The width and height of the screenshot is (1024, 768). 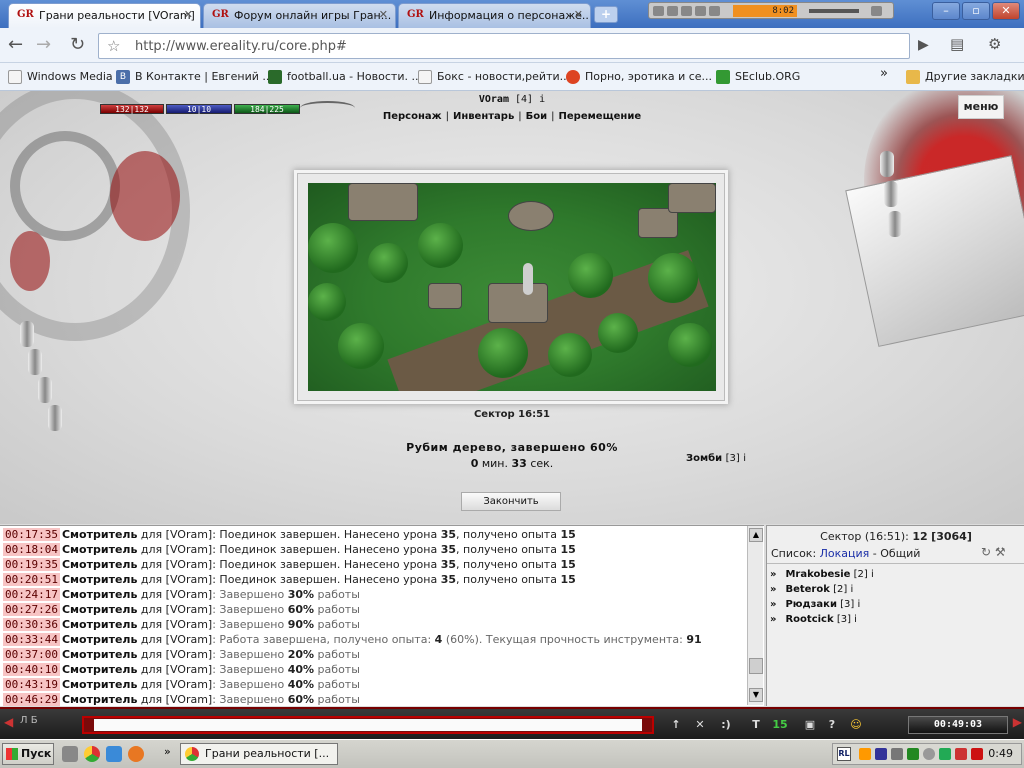 What do you see at coordinates (981, 107) in the screenshot?
I see `menu-button: меню` at bounding box center [981, 107].